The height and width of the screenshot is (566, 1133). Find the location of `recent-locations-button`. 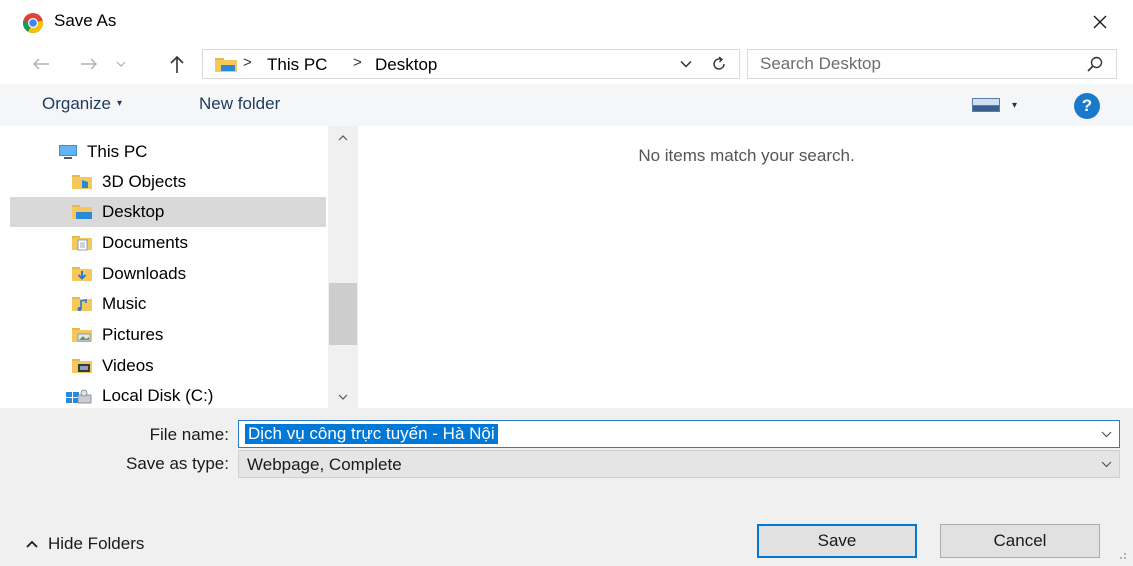

recent-locations-button is located at coordinates (121, 64).